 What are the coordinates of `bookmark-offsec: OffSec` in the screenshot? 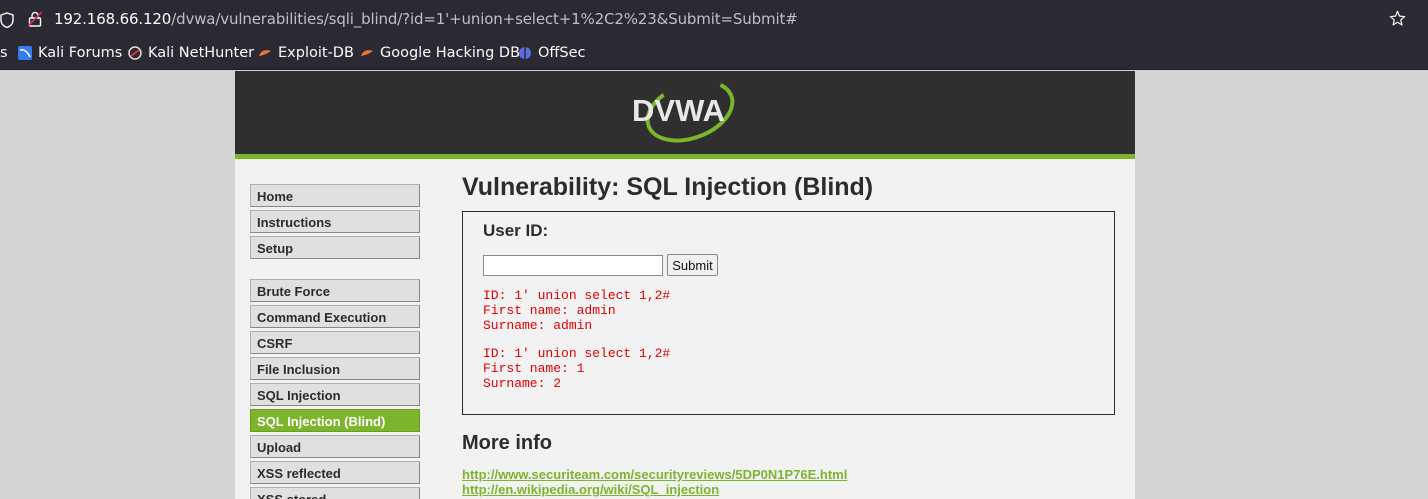 It's located at (552, 53).